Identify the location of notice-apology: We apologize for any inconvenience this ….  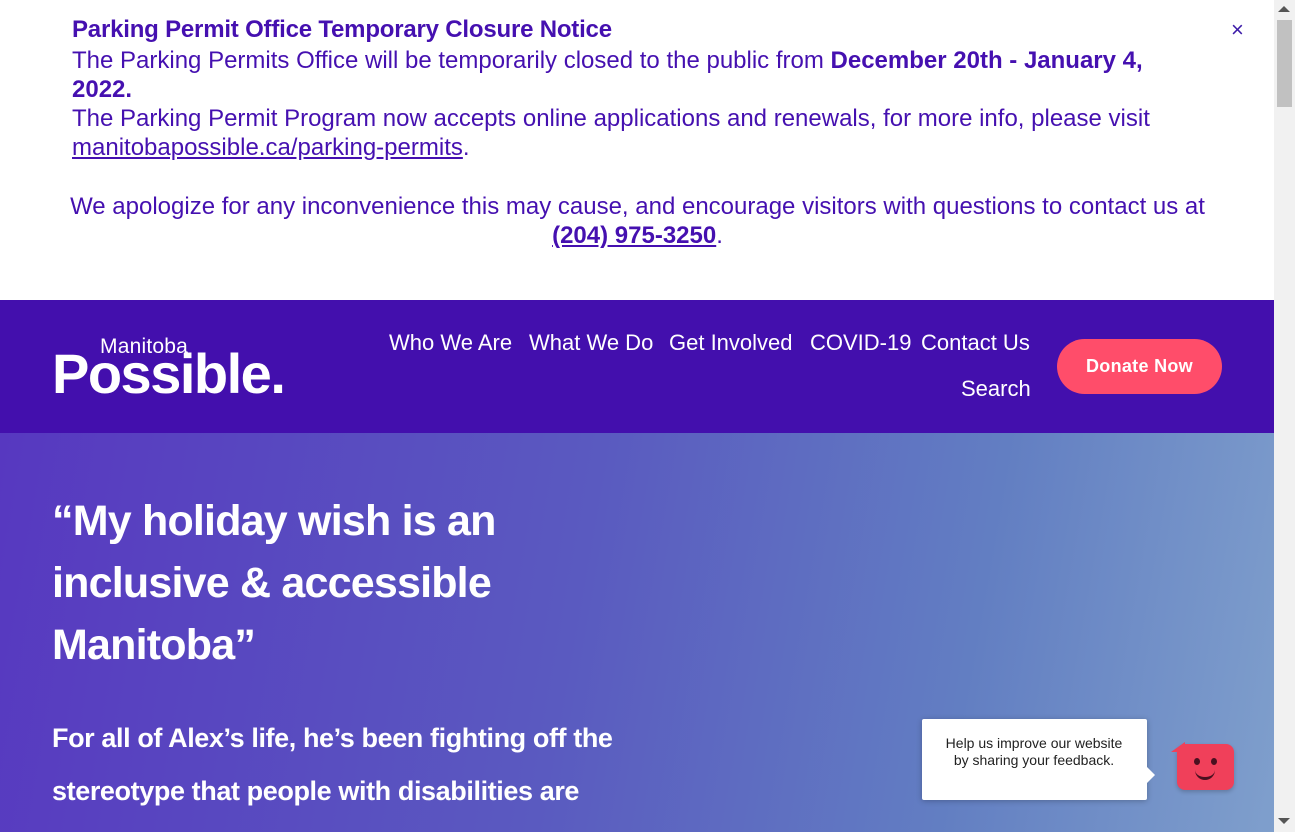
(637, 221).